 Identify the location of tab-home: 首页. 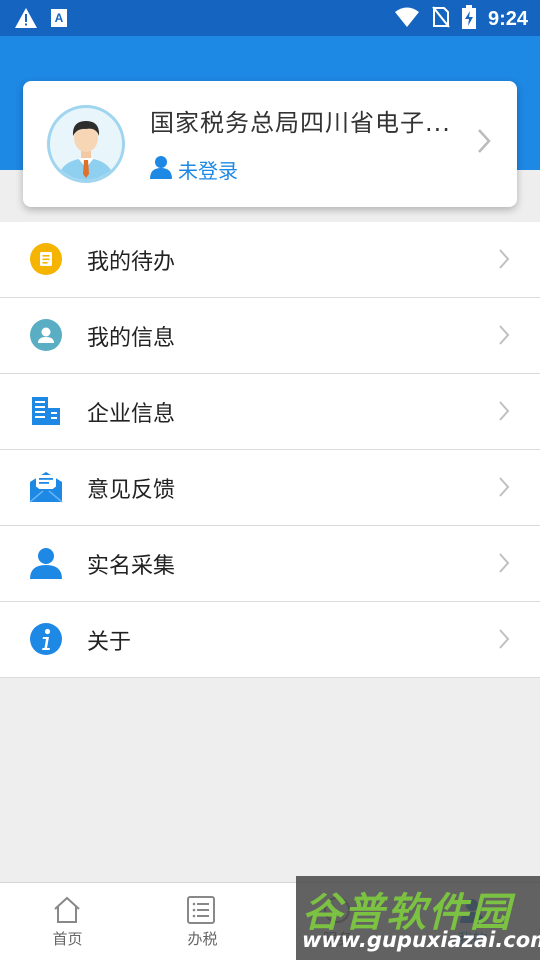
(67, 922).